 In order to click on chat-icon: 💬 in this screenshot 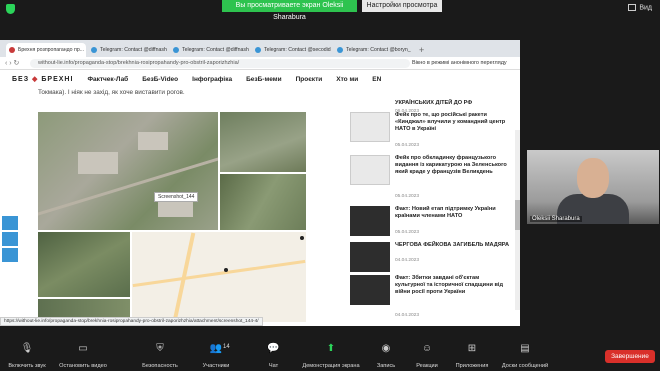, I will do `click(273, 348)`.